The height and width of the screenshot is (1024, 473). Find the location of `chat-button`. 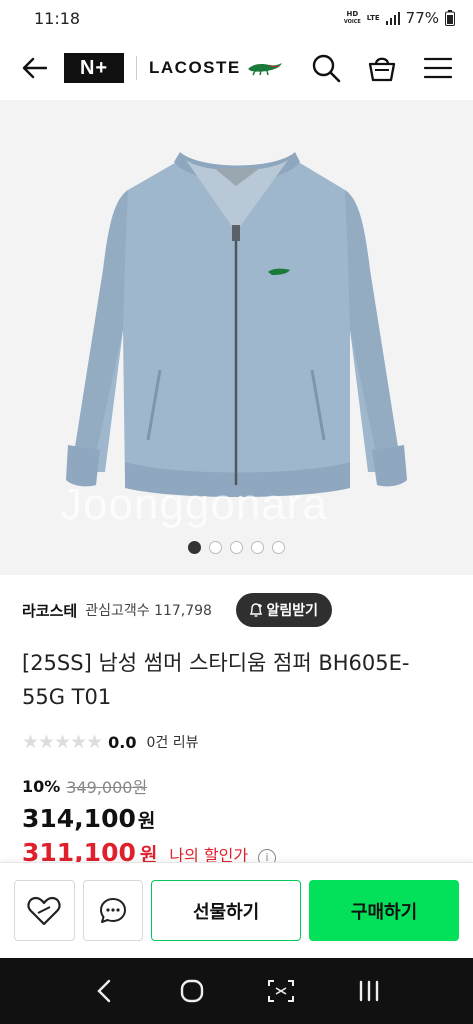

chat-button is located at coordinates (113, 910).